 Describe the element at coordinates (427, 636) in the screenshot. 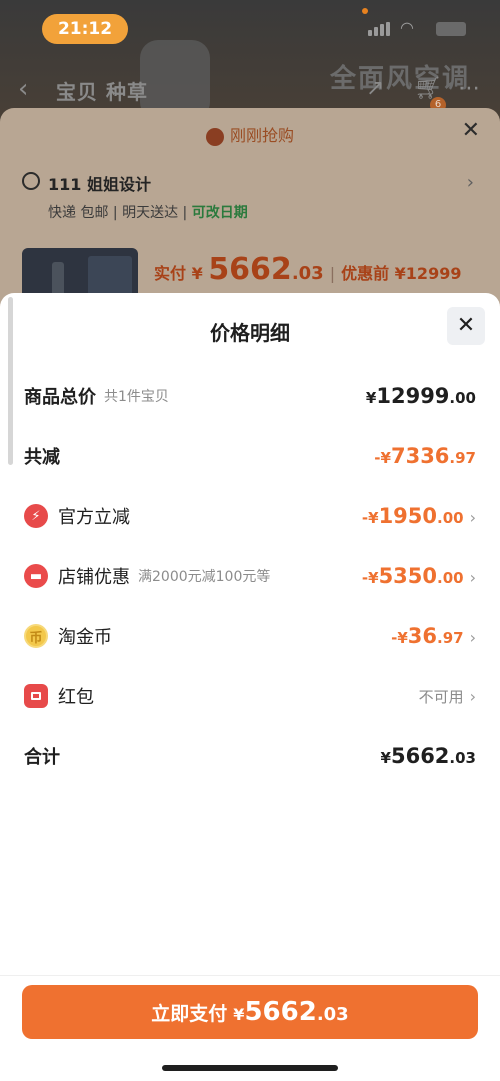

I see `coin-discount-amount: -¥36.97` at that location.